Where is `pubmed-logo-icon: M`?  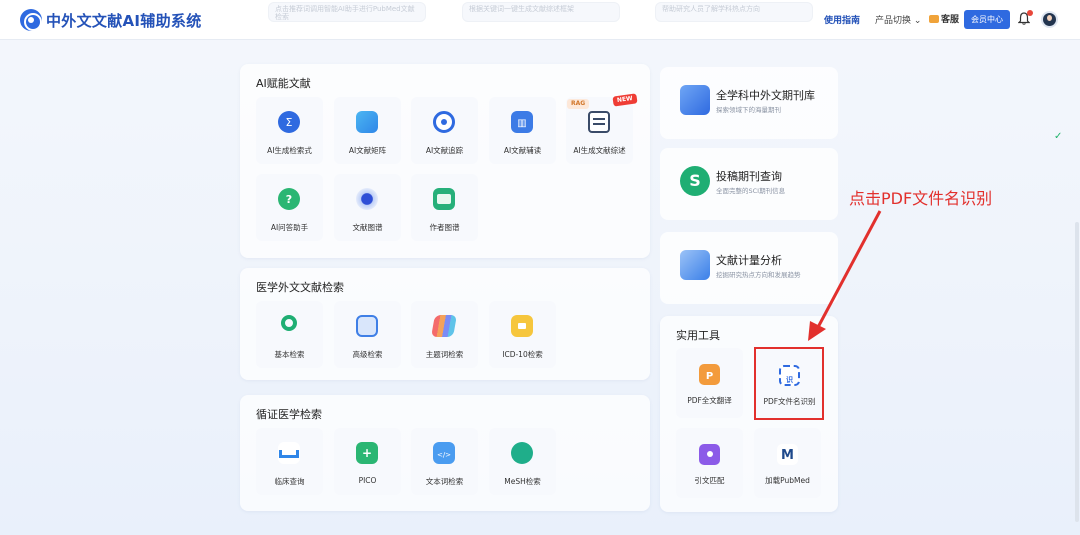
pubmed-logo-icon: M is located at coordinates (787, 454).